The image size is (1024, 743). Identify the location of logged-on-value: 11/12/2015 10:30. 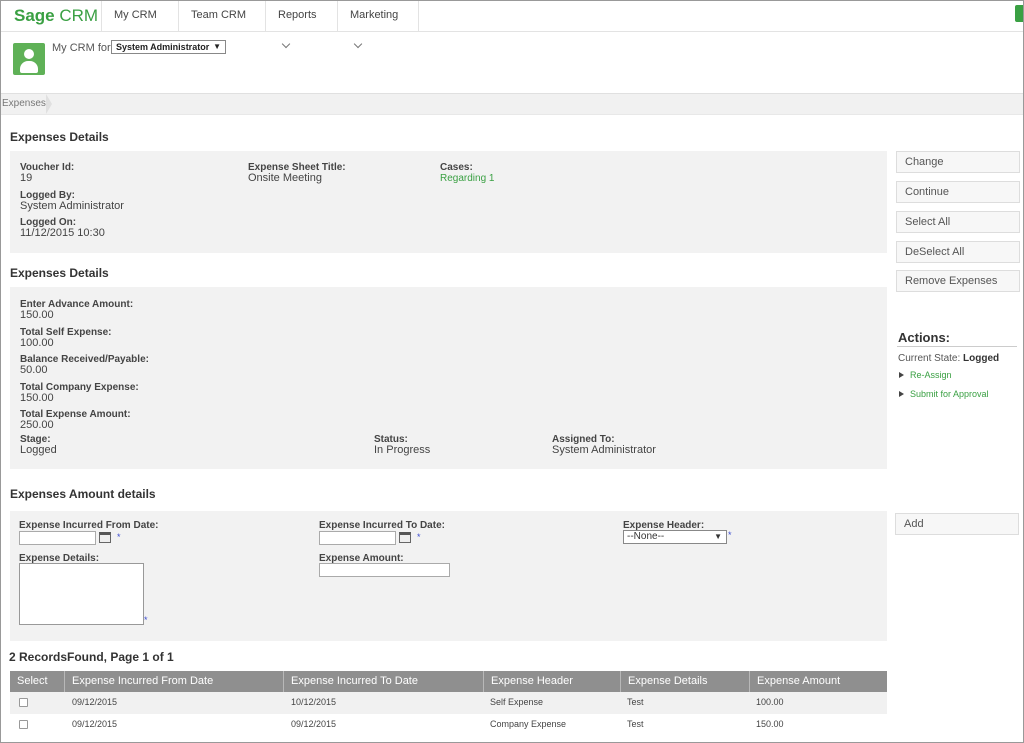
(62, 233).